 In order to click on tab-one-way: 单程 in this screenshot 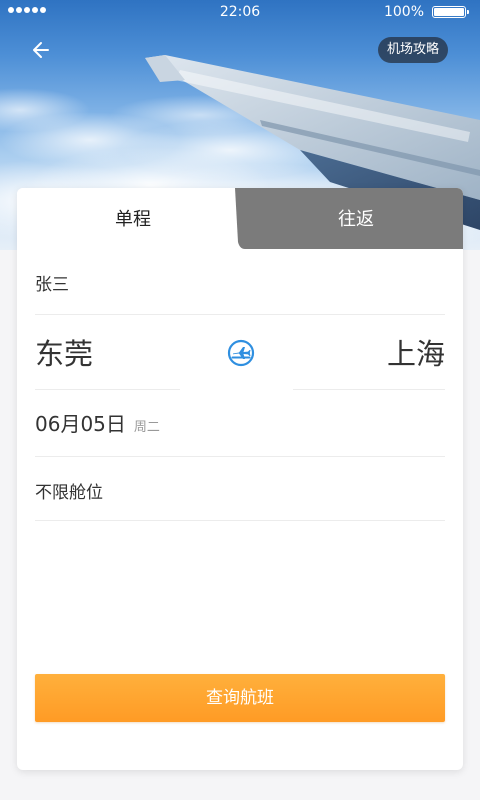, I will do `click(133, 218)`.